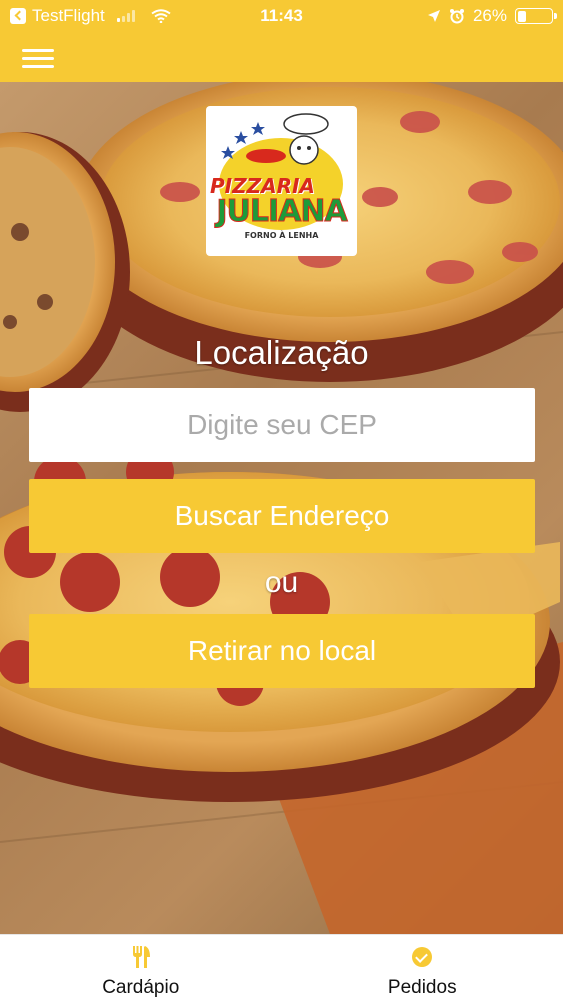 Image resolution: width=563 pixels, height=1000 pixels. I want to click on tab-pedidos-label: Pedidos, so click(422, 987).